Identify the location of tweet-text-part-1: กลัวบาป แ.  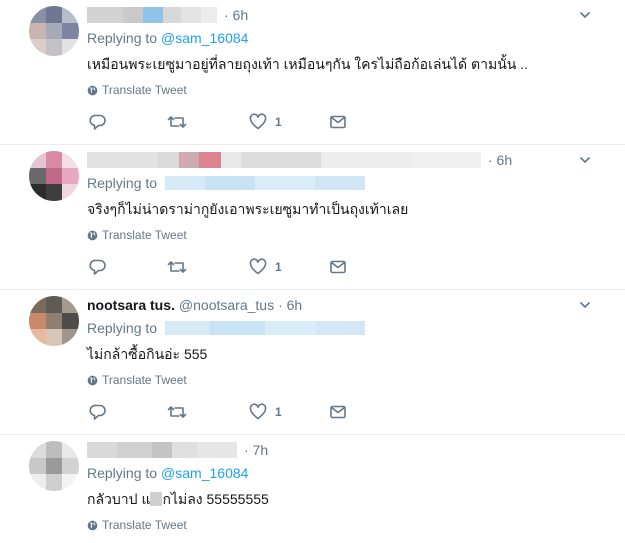
(119, 499).